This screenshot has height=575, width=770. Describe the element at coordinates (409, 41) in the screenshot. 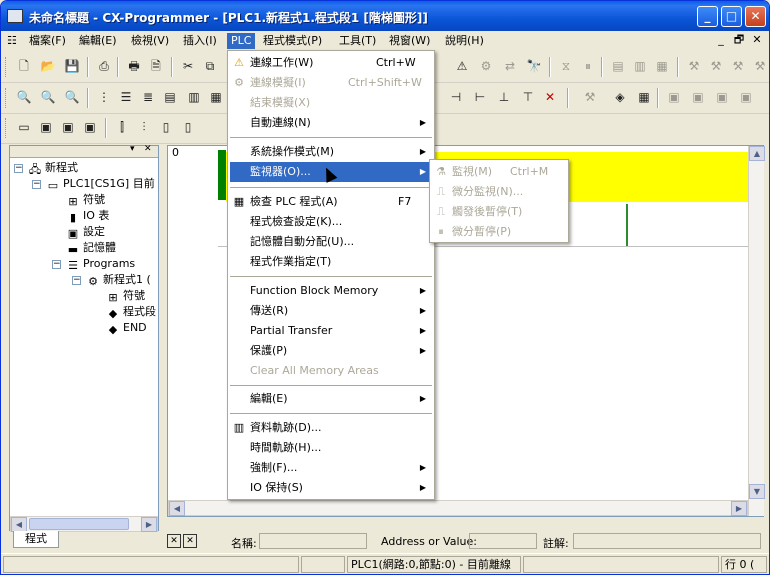

I see `menu-window: 視窗(W)` at that location.